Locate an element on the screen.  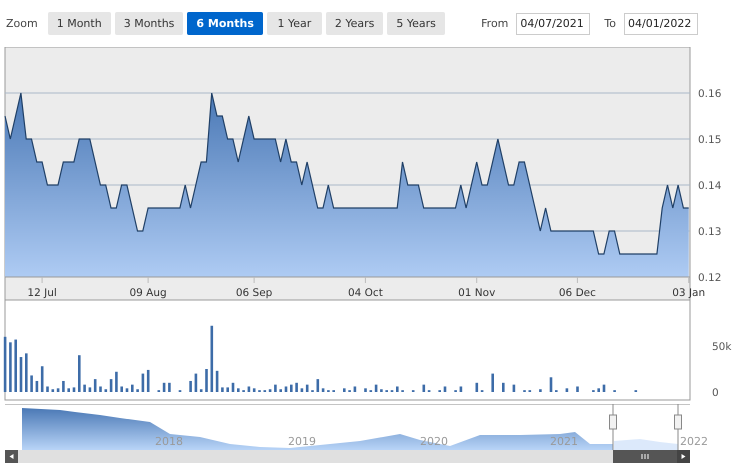
zoom-button: 2 Years is located at coordinates (355, 23).